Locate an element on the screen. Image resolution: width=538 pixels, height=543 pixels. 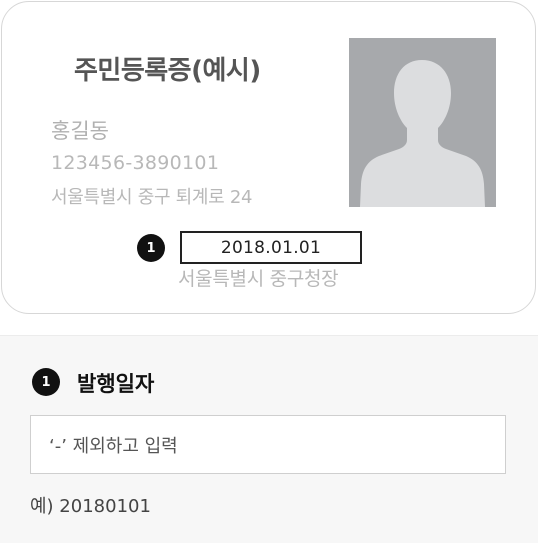
card-address: 서울특별시 중구 퇴계로 24 is located at coordinates (152, 197).